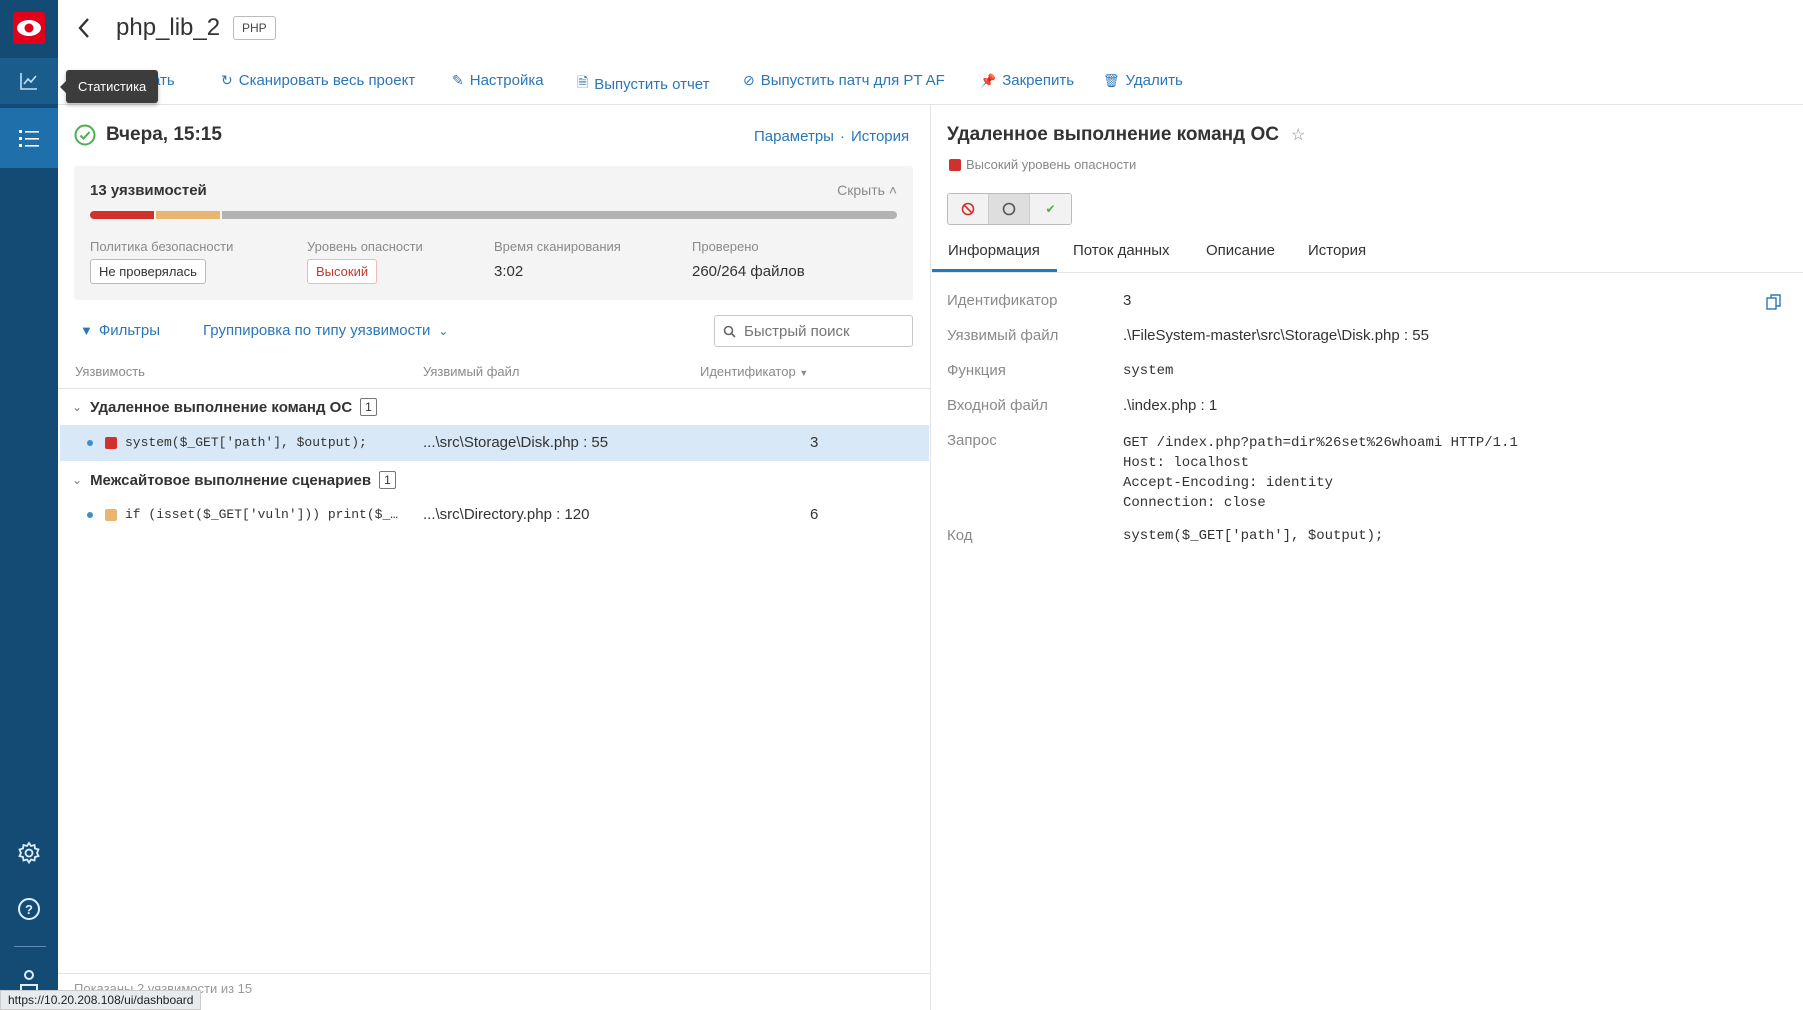 The height and width of the screenshot is (1010, 1803). Describe the element at coordinates (559, 215) in the screenshot. I see `severity-bar-other` at that location.